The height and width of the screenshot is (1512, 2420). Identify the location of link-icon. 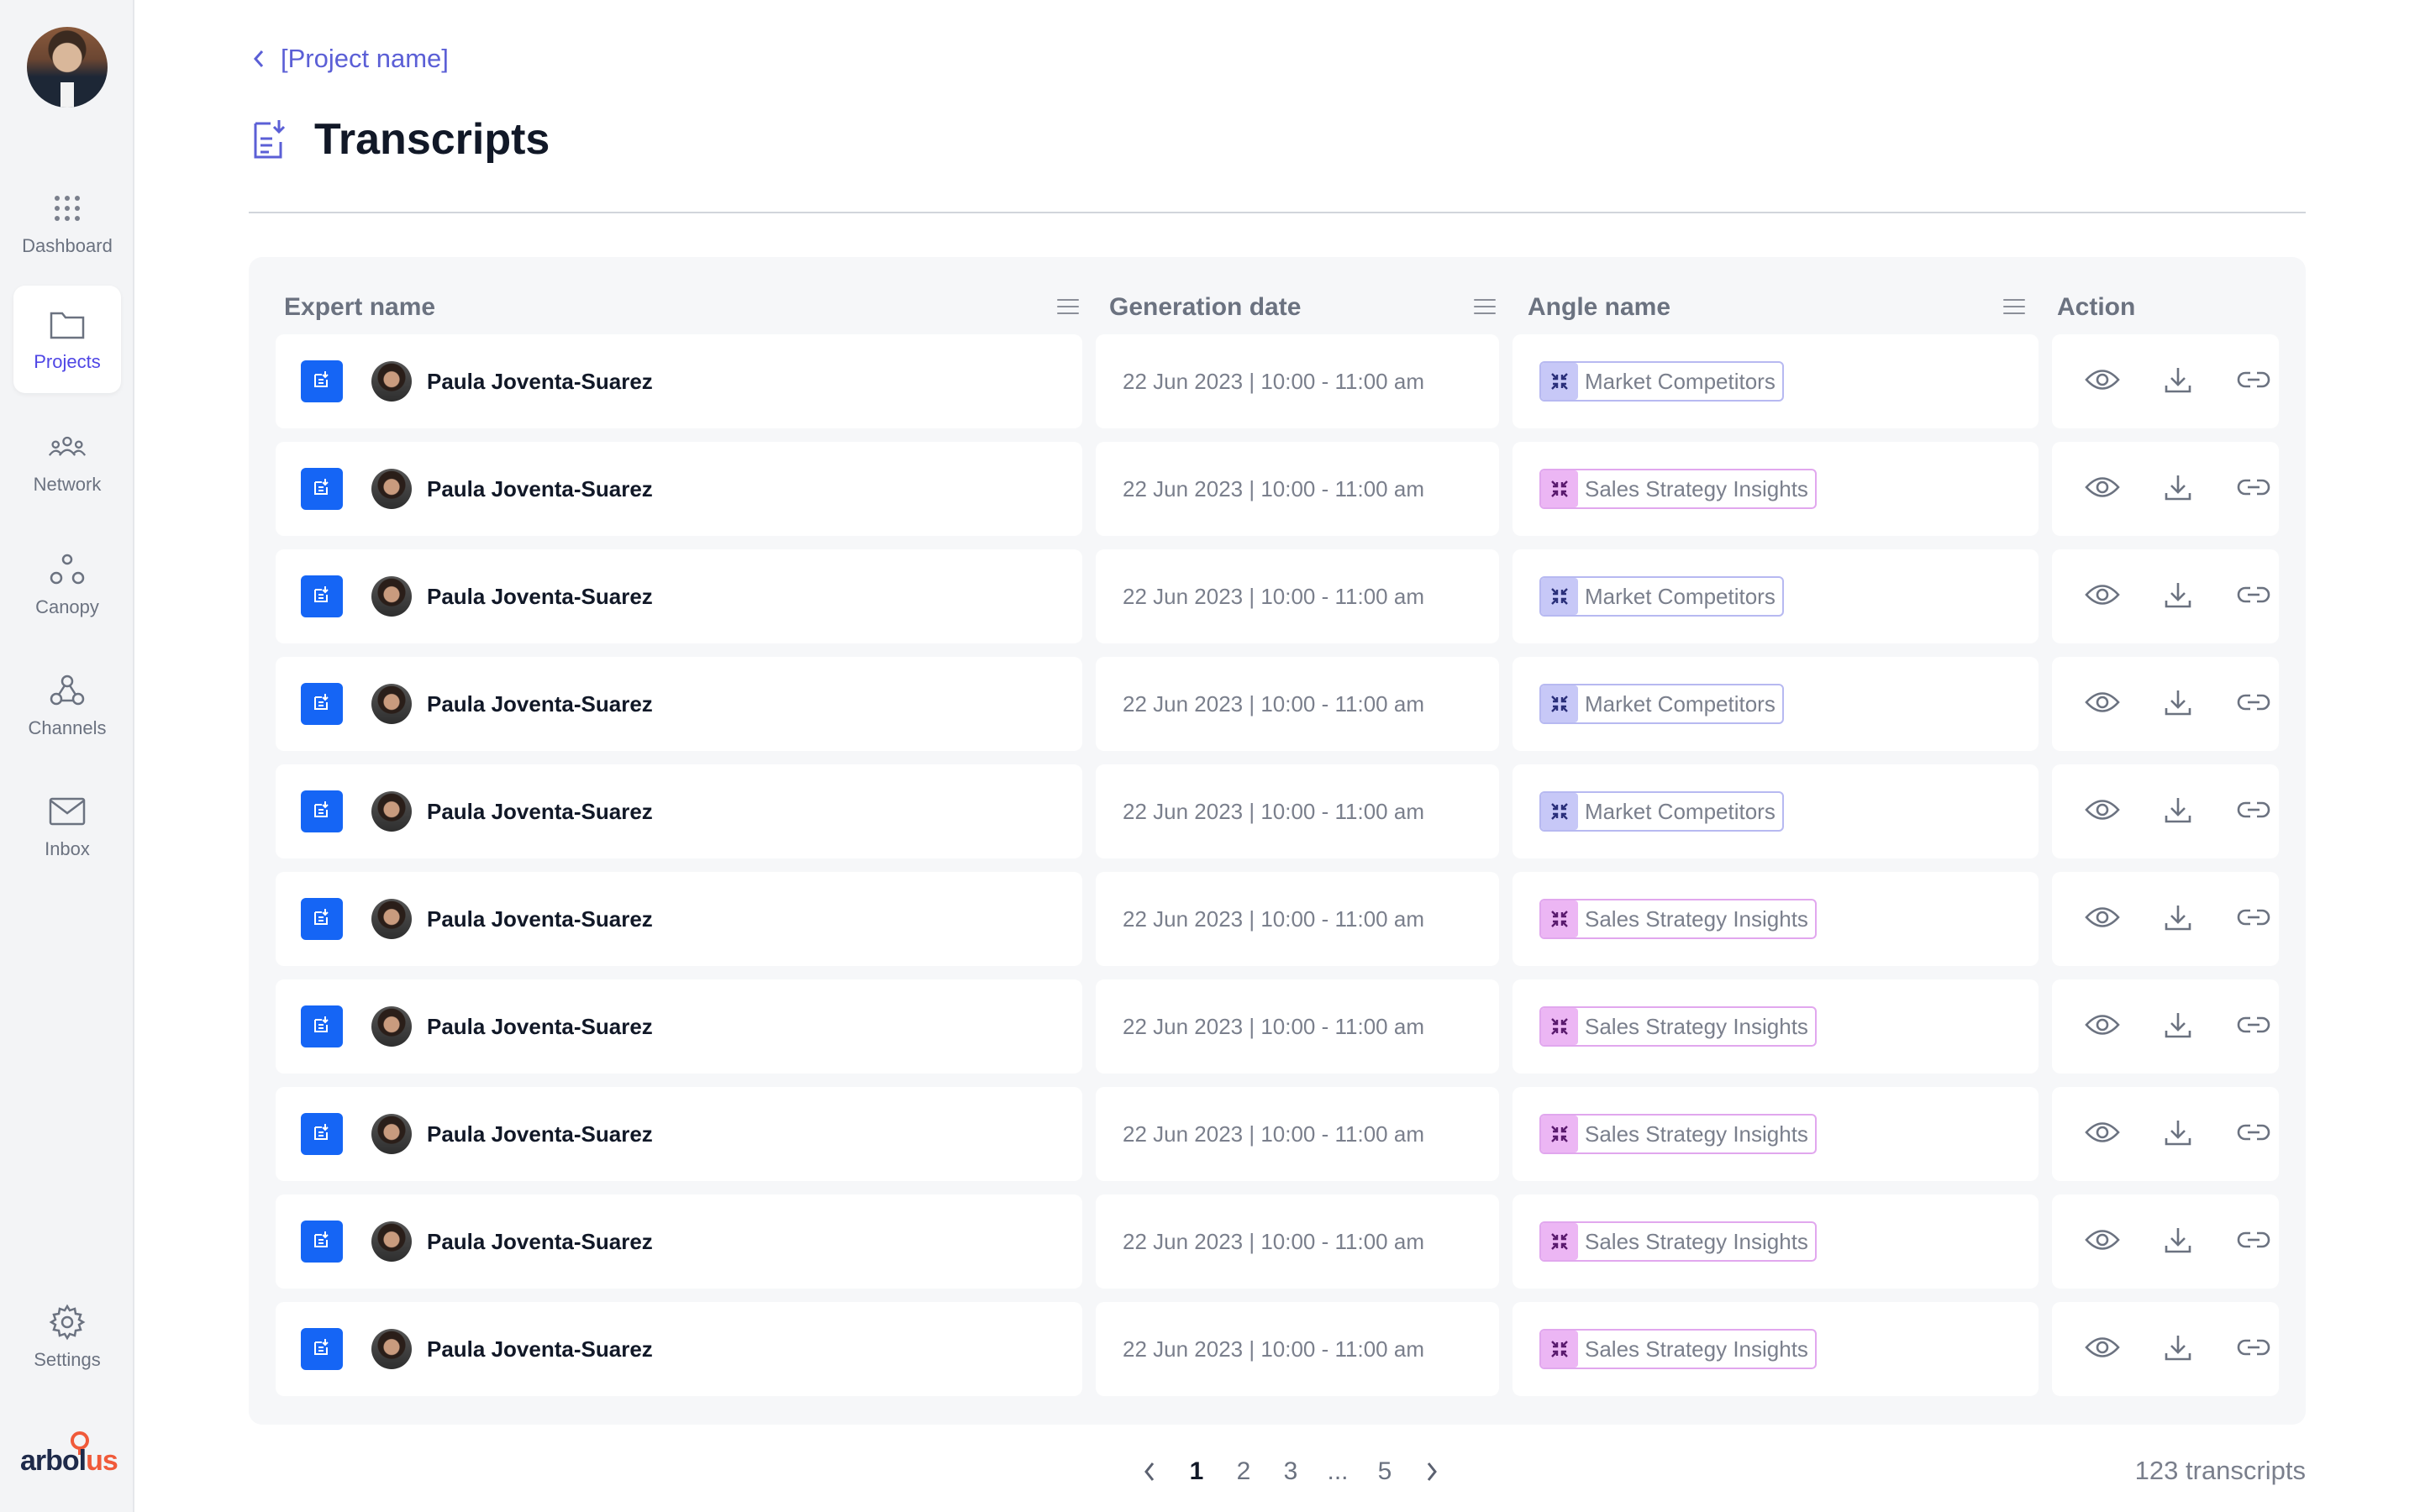
(2253, 1027).